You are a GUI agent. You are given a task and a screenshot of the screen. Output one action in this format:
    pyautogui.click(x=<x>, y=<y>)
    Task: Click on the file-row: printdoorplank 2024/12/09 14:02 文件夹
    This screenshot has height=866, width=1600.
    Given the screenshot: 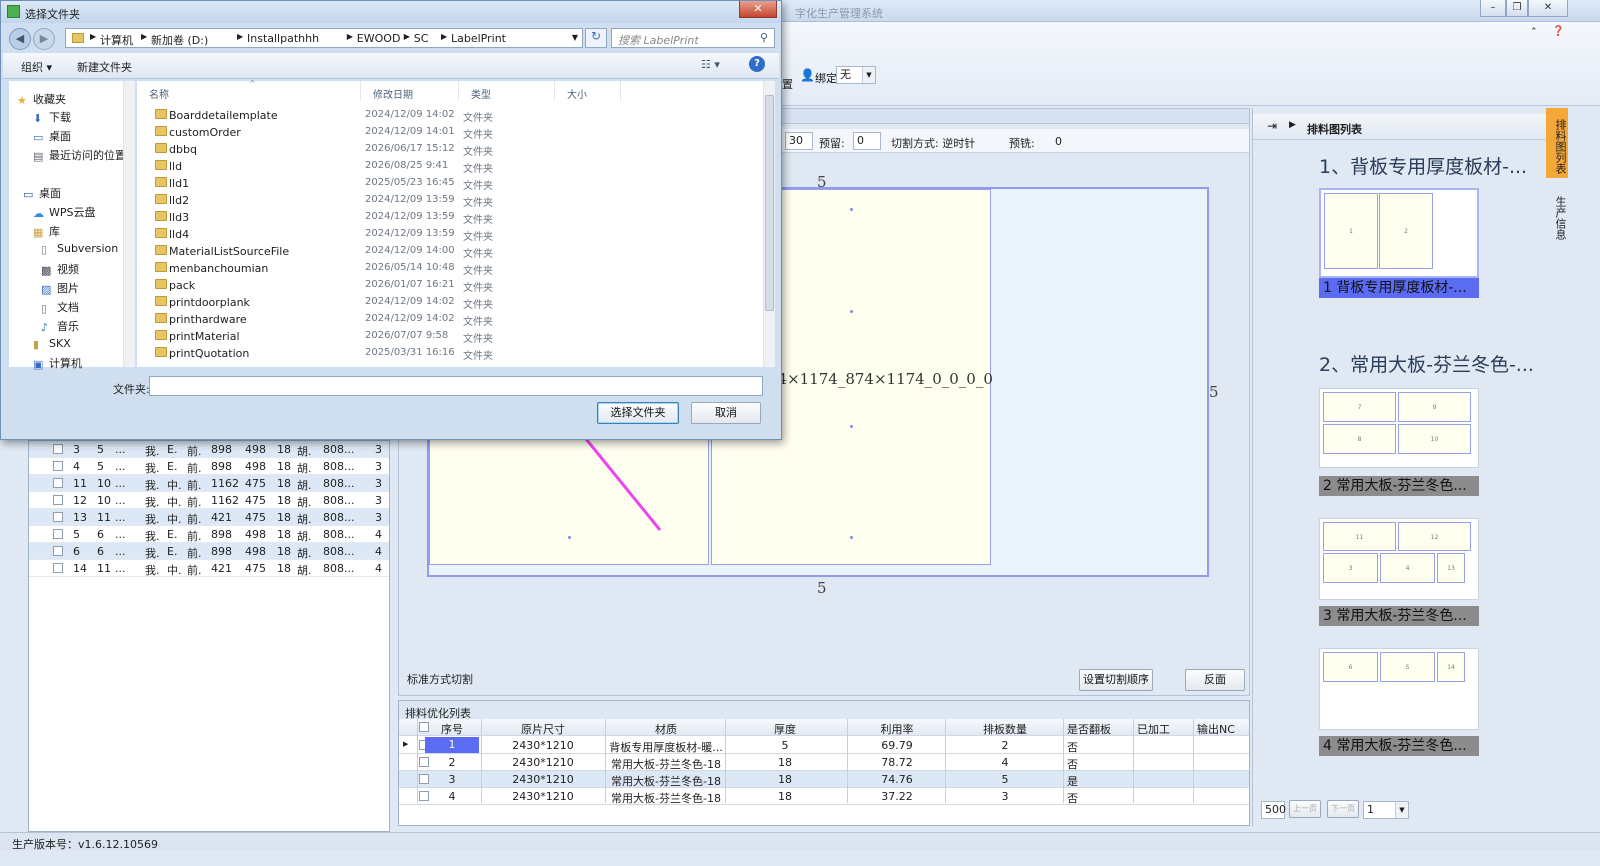 What is the action you would take?
    pyautogui.click(x=447, y=302)
    